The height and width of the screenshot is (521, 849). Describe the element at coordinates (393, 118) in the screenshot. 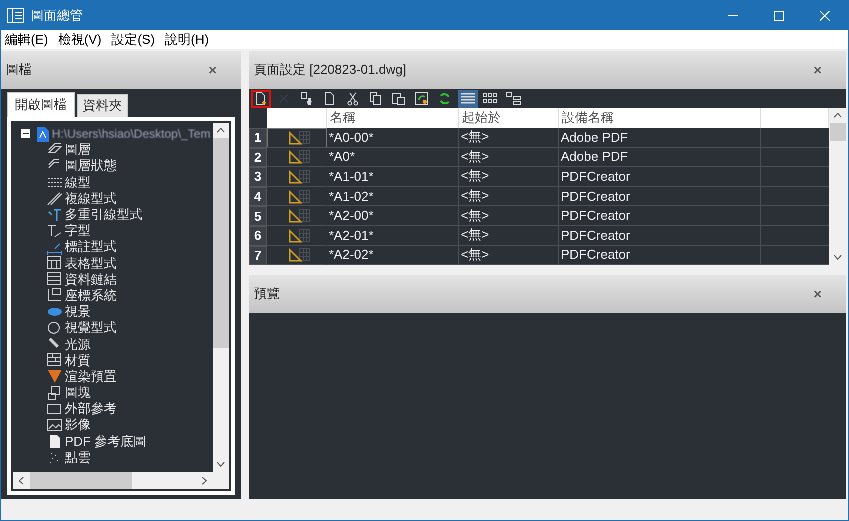

I see `column-header: 名稱` at that location.